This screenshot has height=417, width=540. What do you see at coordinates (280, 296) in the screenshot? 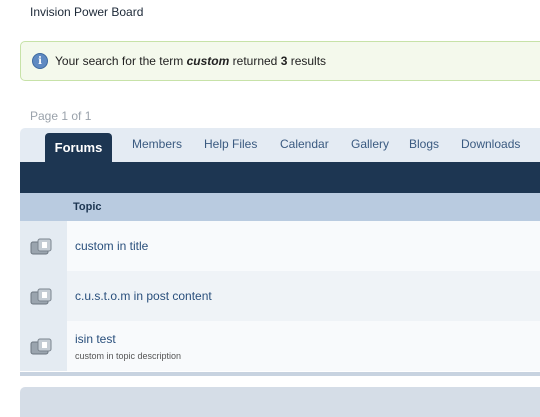
I see `table-row: c.u.s.t.o.m in post content` at bounding box center [280, 296].